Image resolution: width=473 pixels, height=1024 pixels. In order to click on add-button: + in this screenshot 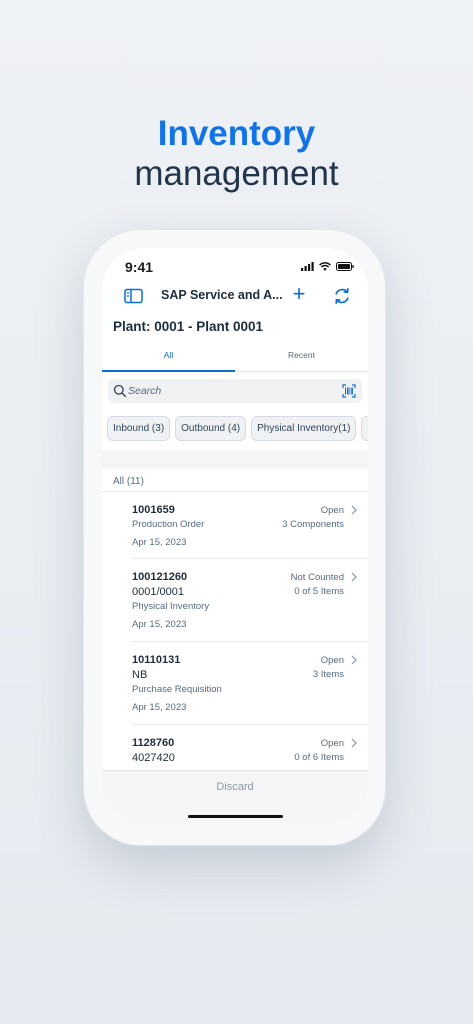, I will do `click(299, 294)`.